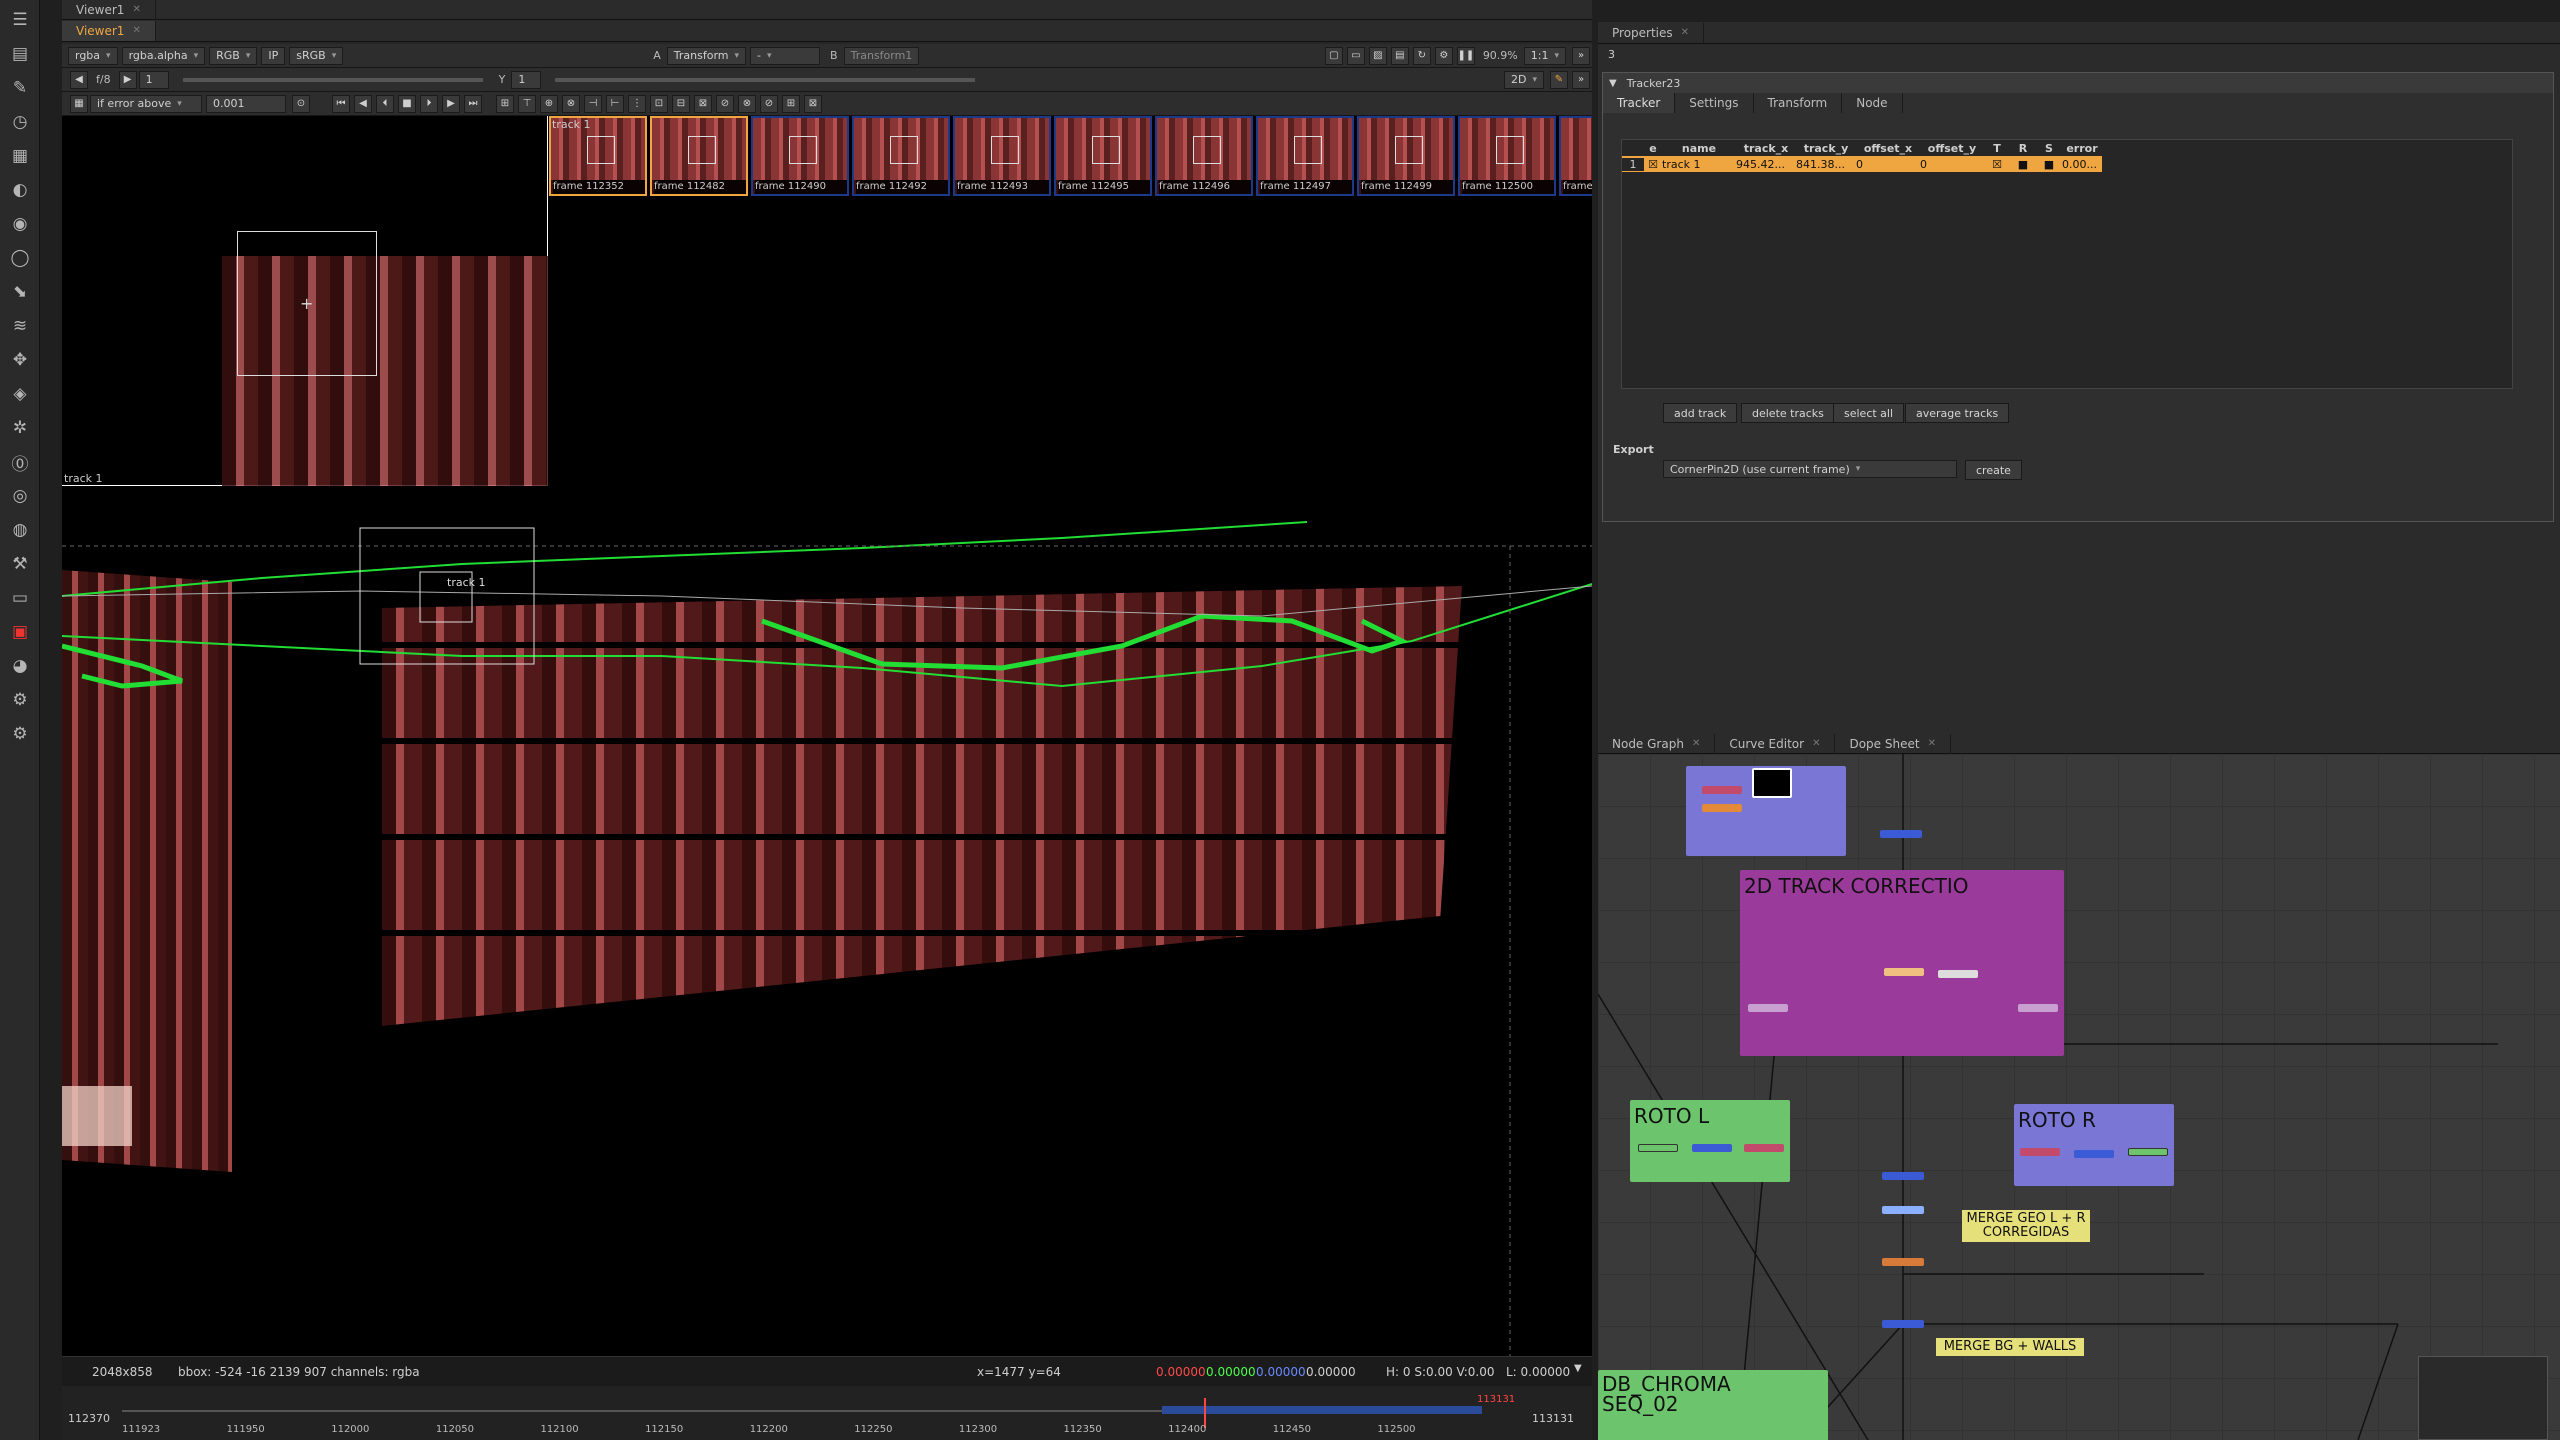 The height and width of the screenshot is (1440, 2560). I want to click on average-tracks-button: average tracks, so click(1957, 413).